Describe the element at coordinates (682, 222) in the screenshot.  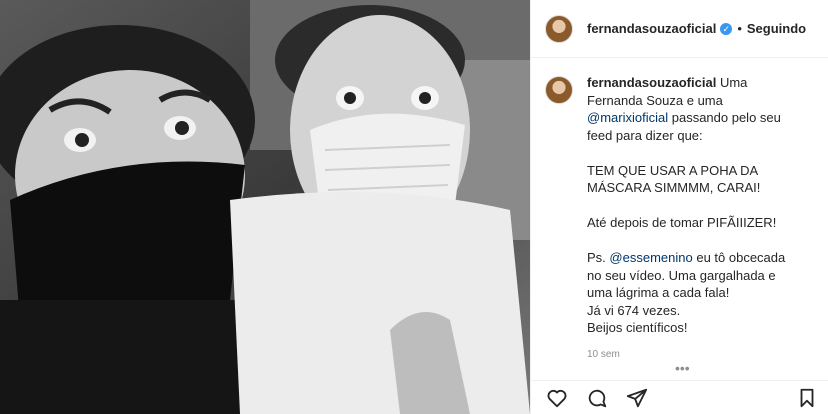
I see `caption-line3: Até depois de tomar PIFÃIIIZER!` at that location.